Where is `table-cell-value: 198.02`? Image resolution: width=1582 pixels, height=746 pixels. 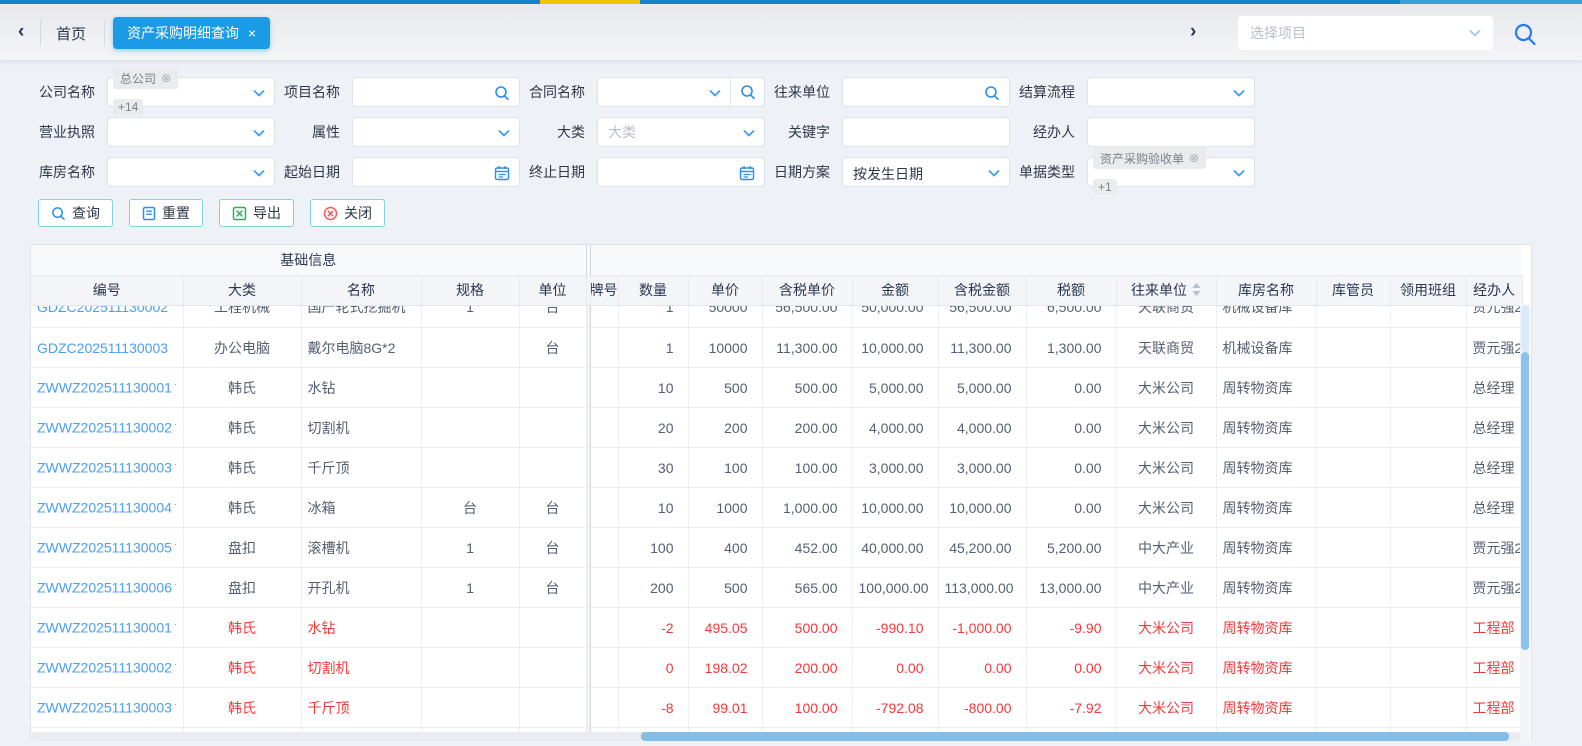
table-cell-value: 198.02 is located at coordinates (726, 667).